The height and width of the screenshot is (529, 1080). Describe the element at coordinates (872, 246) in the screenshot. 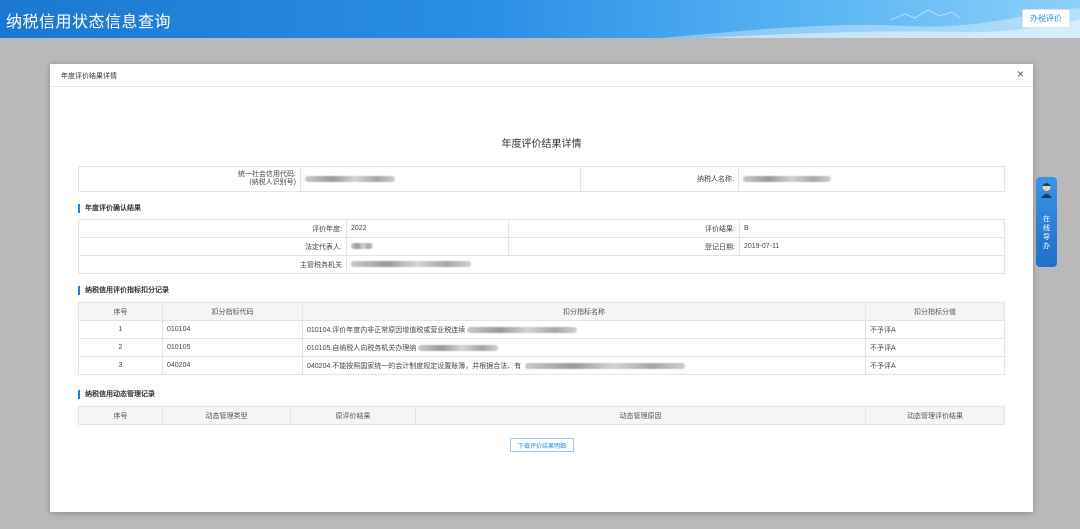

I see `reg-date-value: 2019-07-11` at that location.